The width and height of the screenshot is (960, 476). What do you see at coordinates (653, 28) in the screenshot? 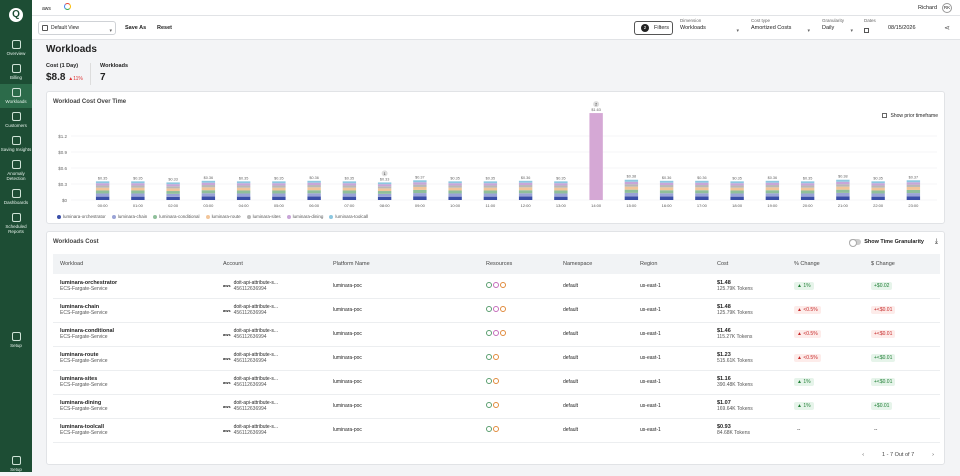
I see `filters-button: 2 Filters` at bounding box center [653, 28].